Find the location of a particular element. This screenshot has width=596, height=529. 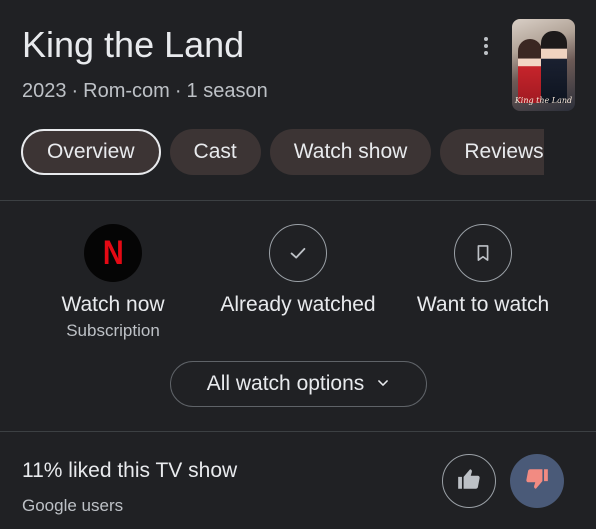

watch-now-button: N Watch now Subscription is located at coordinates (113, 283).